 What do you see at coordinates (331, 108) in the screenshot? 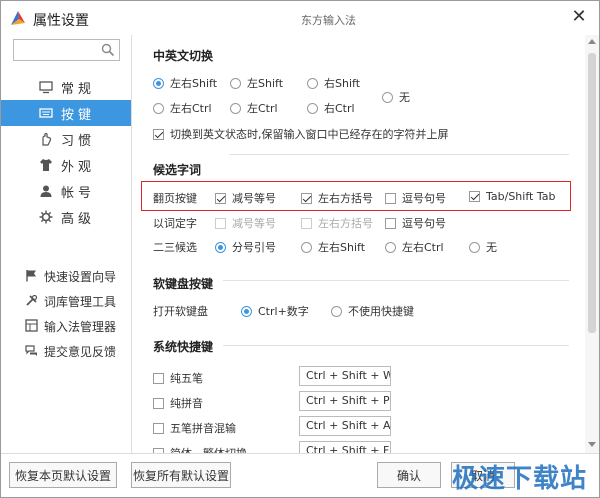
I see `radio-right-ctrl: 右Ctrl` at bounding box center [331, 108].